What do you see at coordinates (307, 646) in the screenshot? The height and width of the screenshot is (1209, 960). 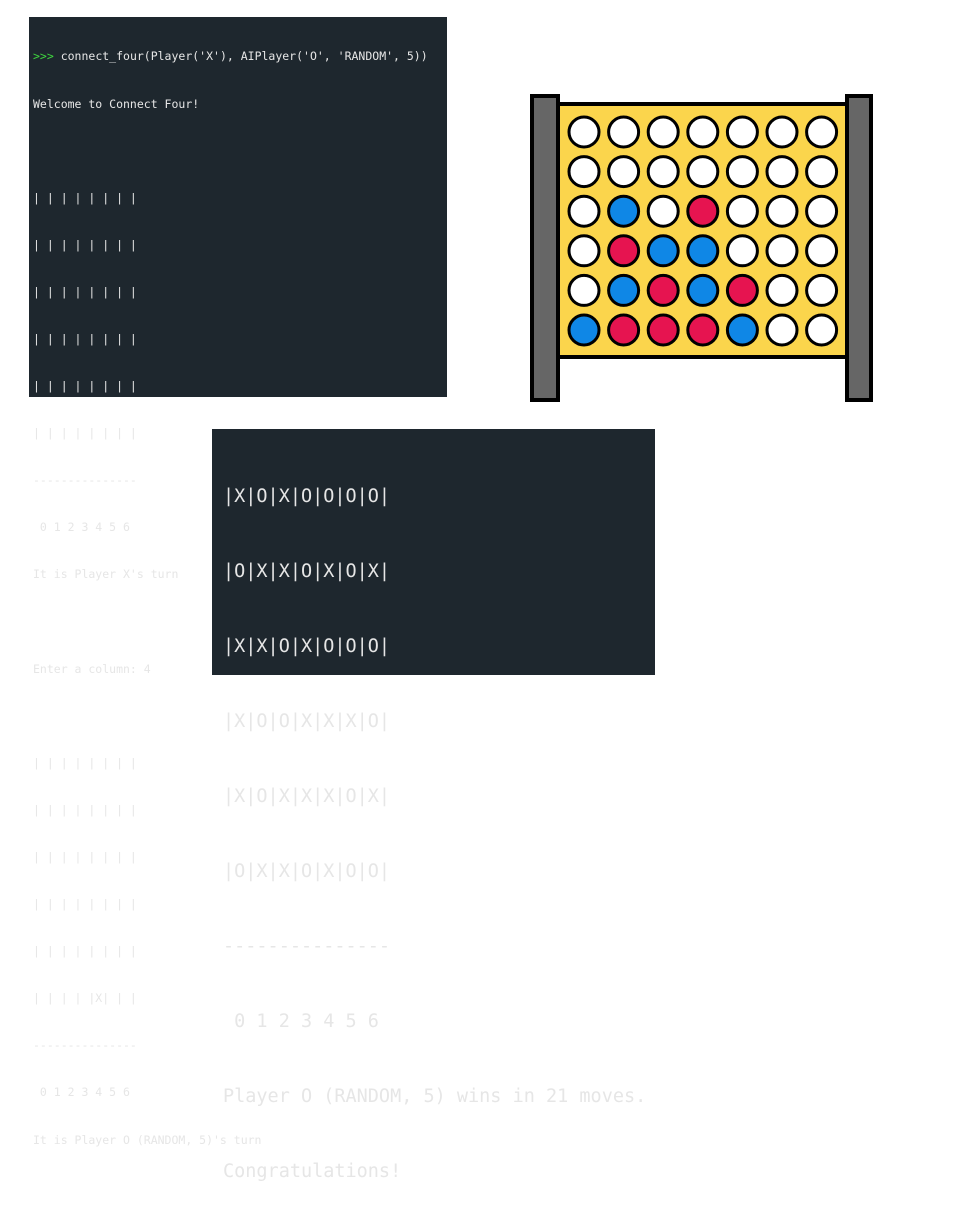 I see `board-row: |X|X|O|X|O|O|O|` at bounding box center [307, 646].